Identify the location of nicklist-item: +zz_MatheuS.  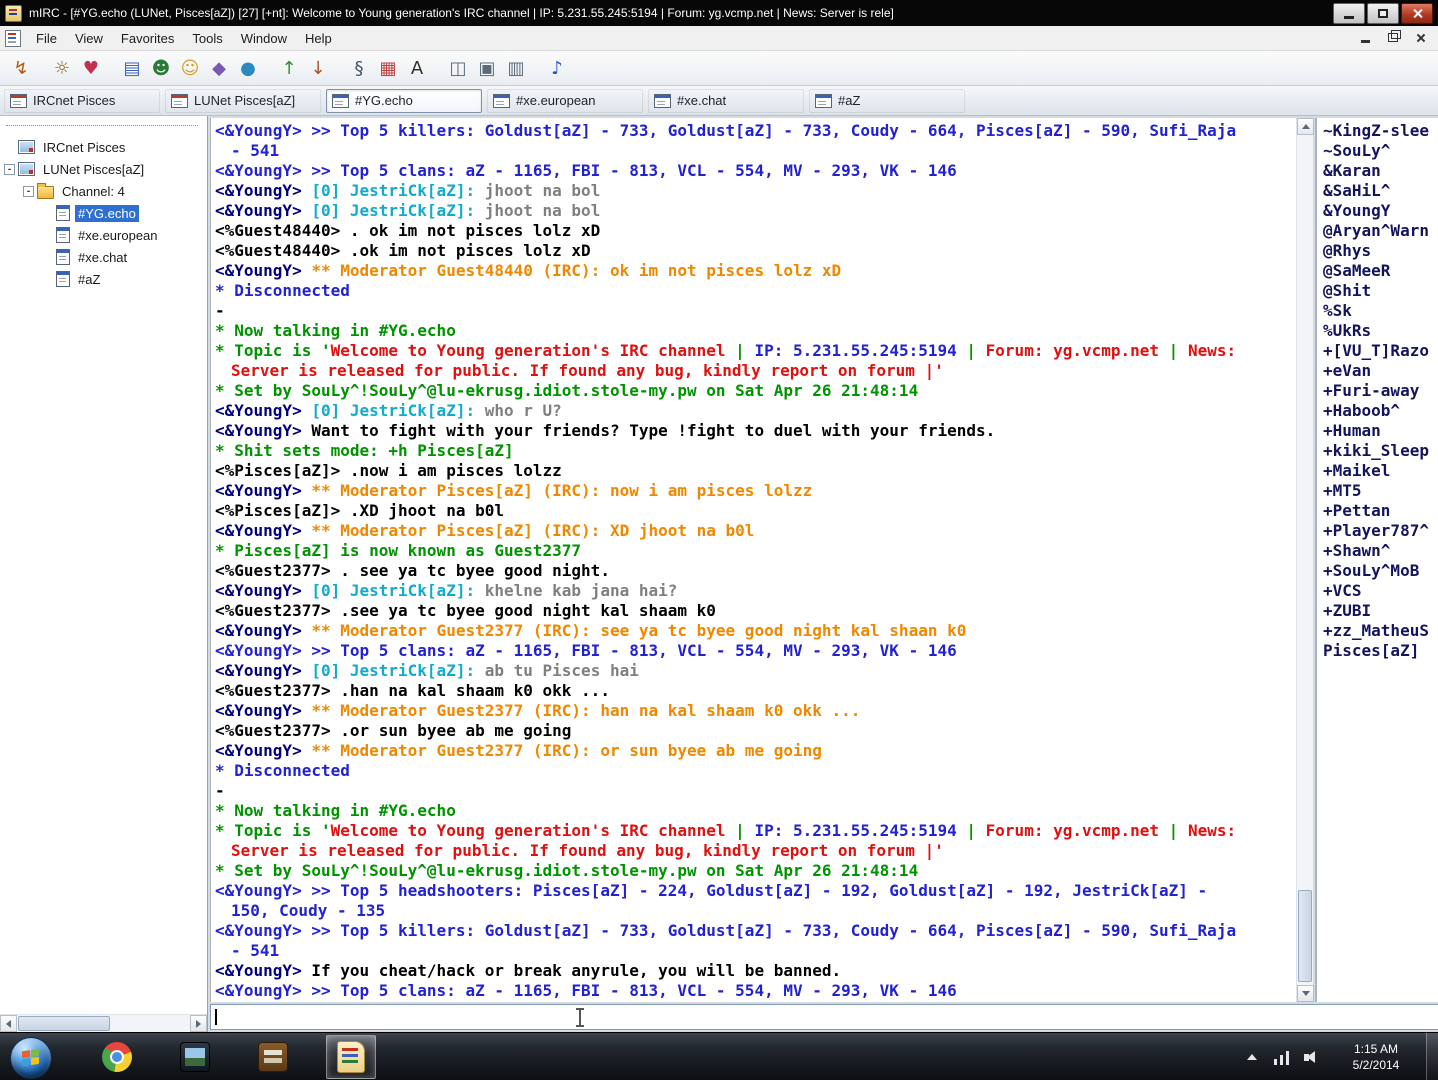
(1380, 631).